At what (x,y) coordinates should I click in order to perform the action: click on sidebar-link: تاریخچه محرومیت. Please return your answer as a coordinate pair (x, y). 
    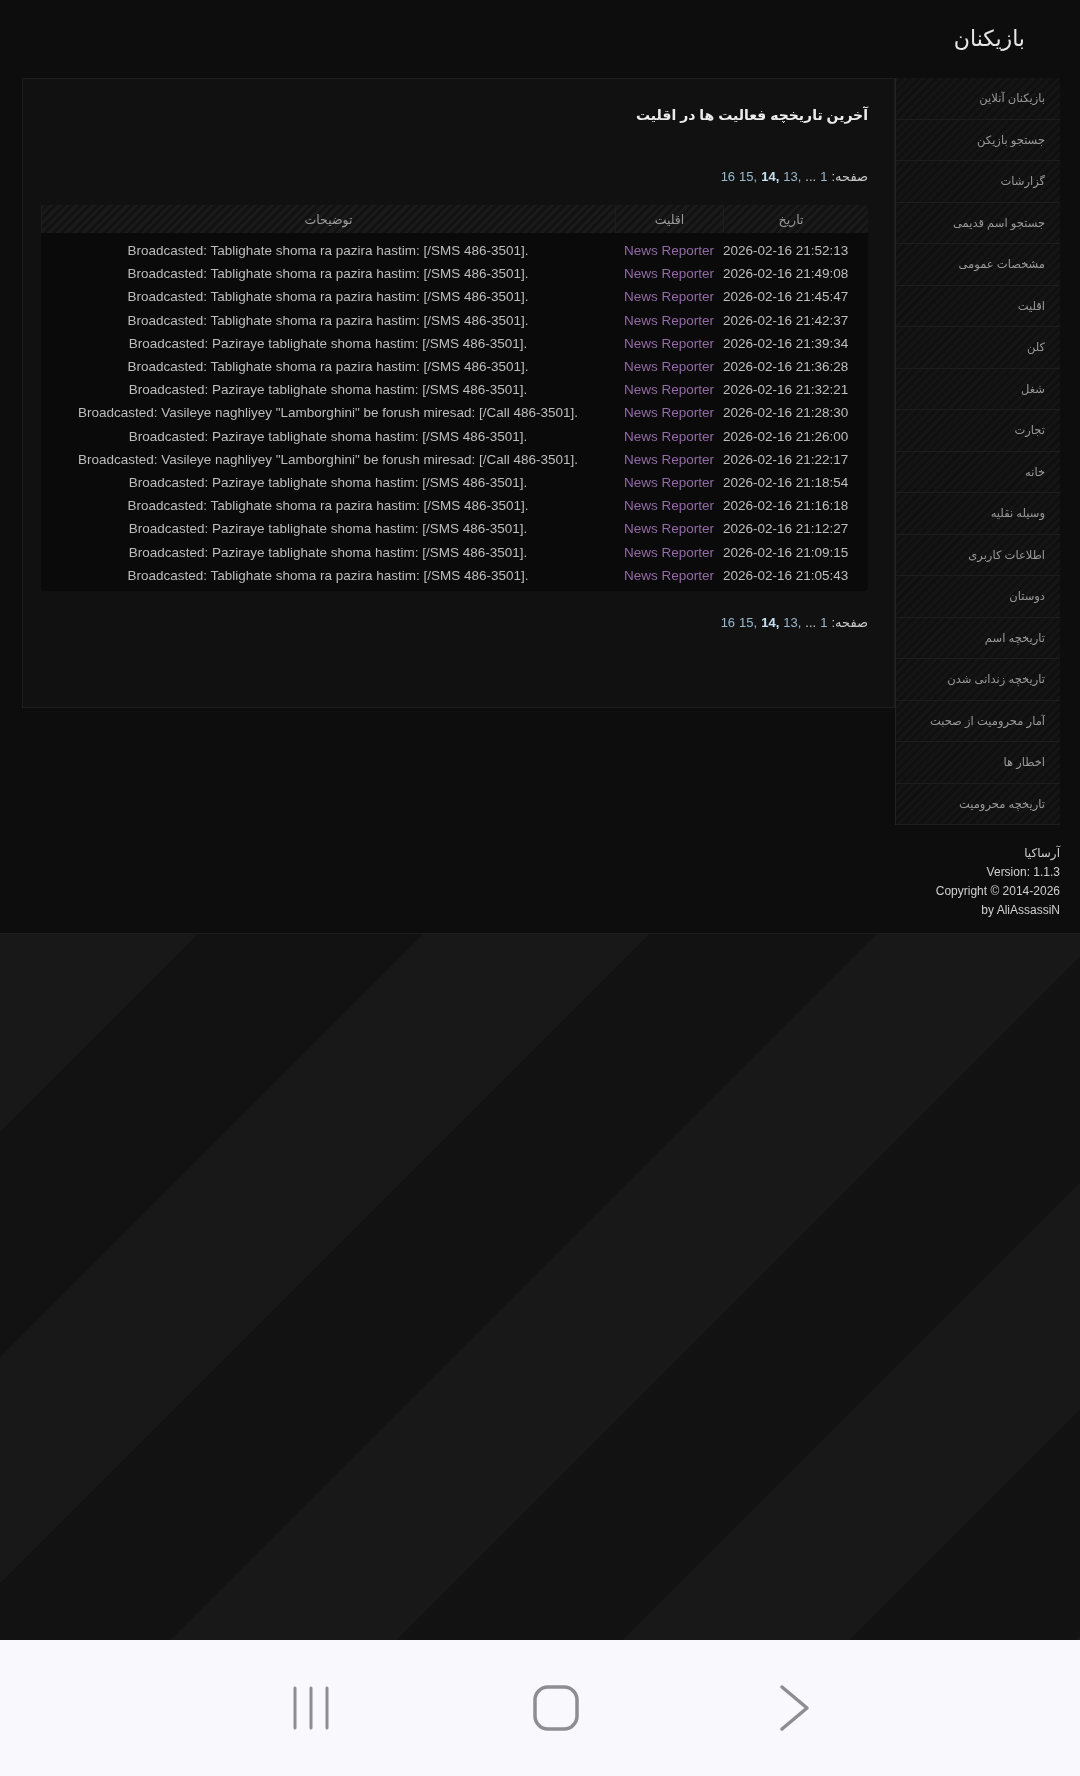
    Looking at the image, I should click on (978, 804).